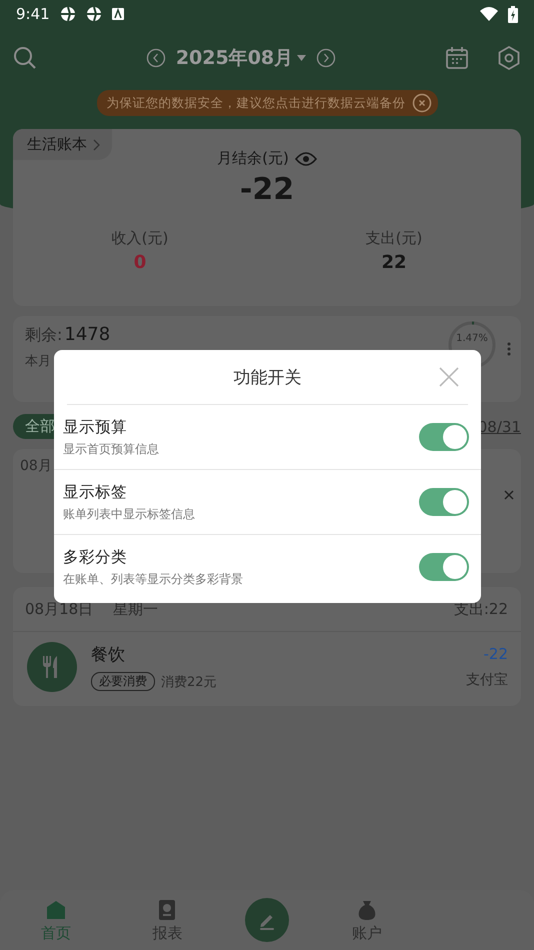 This screenshot has width=534, height=950. Describe the element at coordinates (52, 667) in the screenshot. I see `fork-knife-icon` at that location.